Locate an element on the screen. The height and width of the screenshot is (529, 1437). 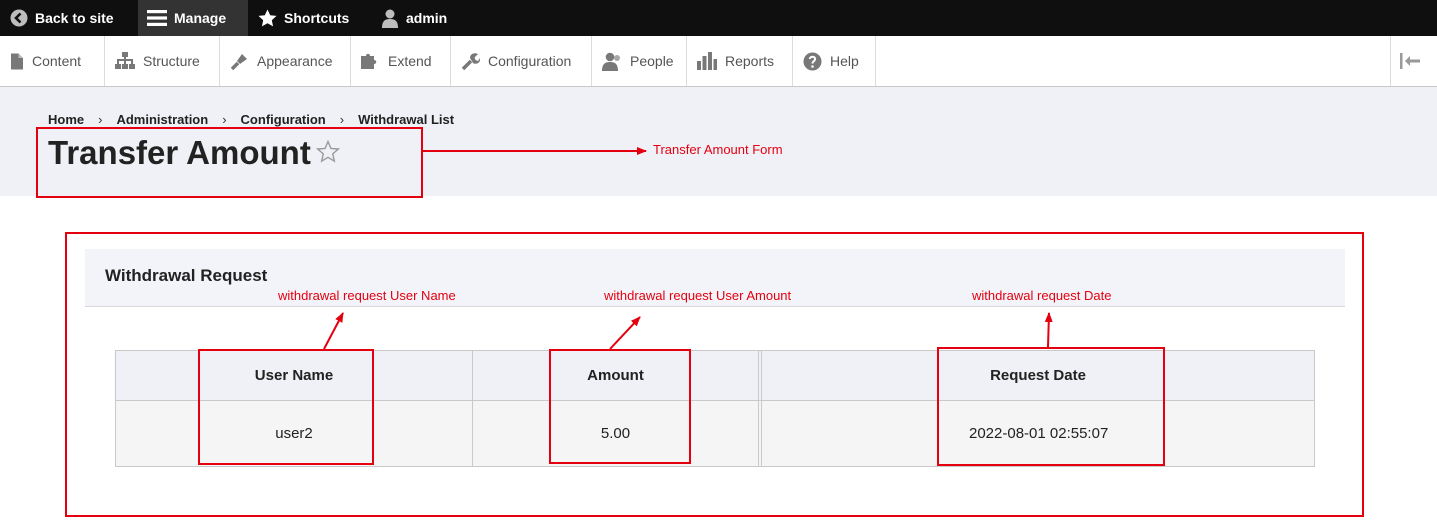
menu-item-configuration: Configuration is located at coordinates (521, 61).